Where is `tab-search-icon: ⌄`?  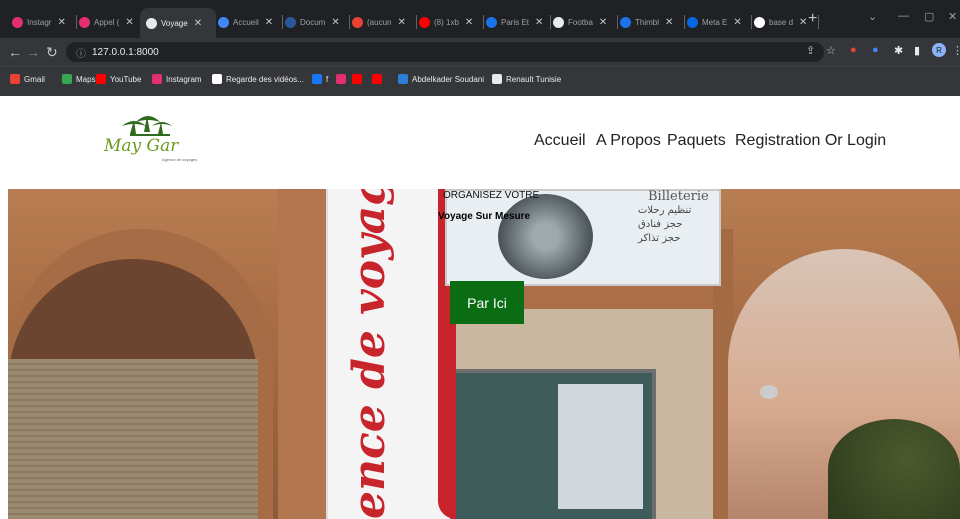 tab-search-icon: ⌄ is located at coordinates (872, 16).